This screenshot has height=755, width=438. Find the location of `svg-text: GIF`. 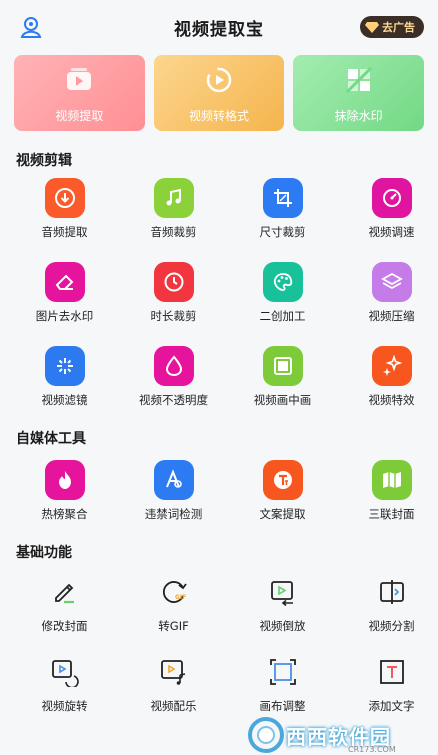

svg-text: GIF is located at coordinates (180, 597).